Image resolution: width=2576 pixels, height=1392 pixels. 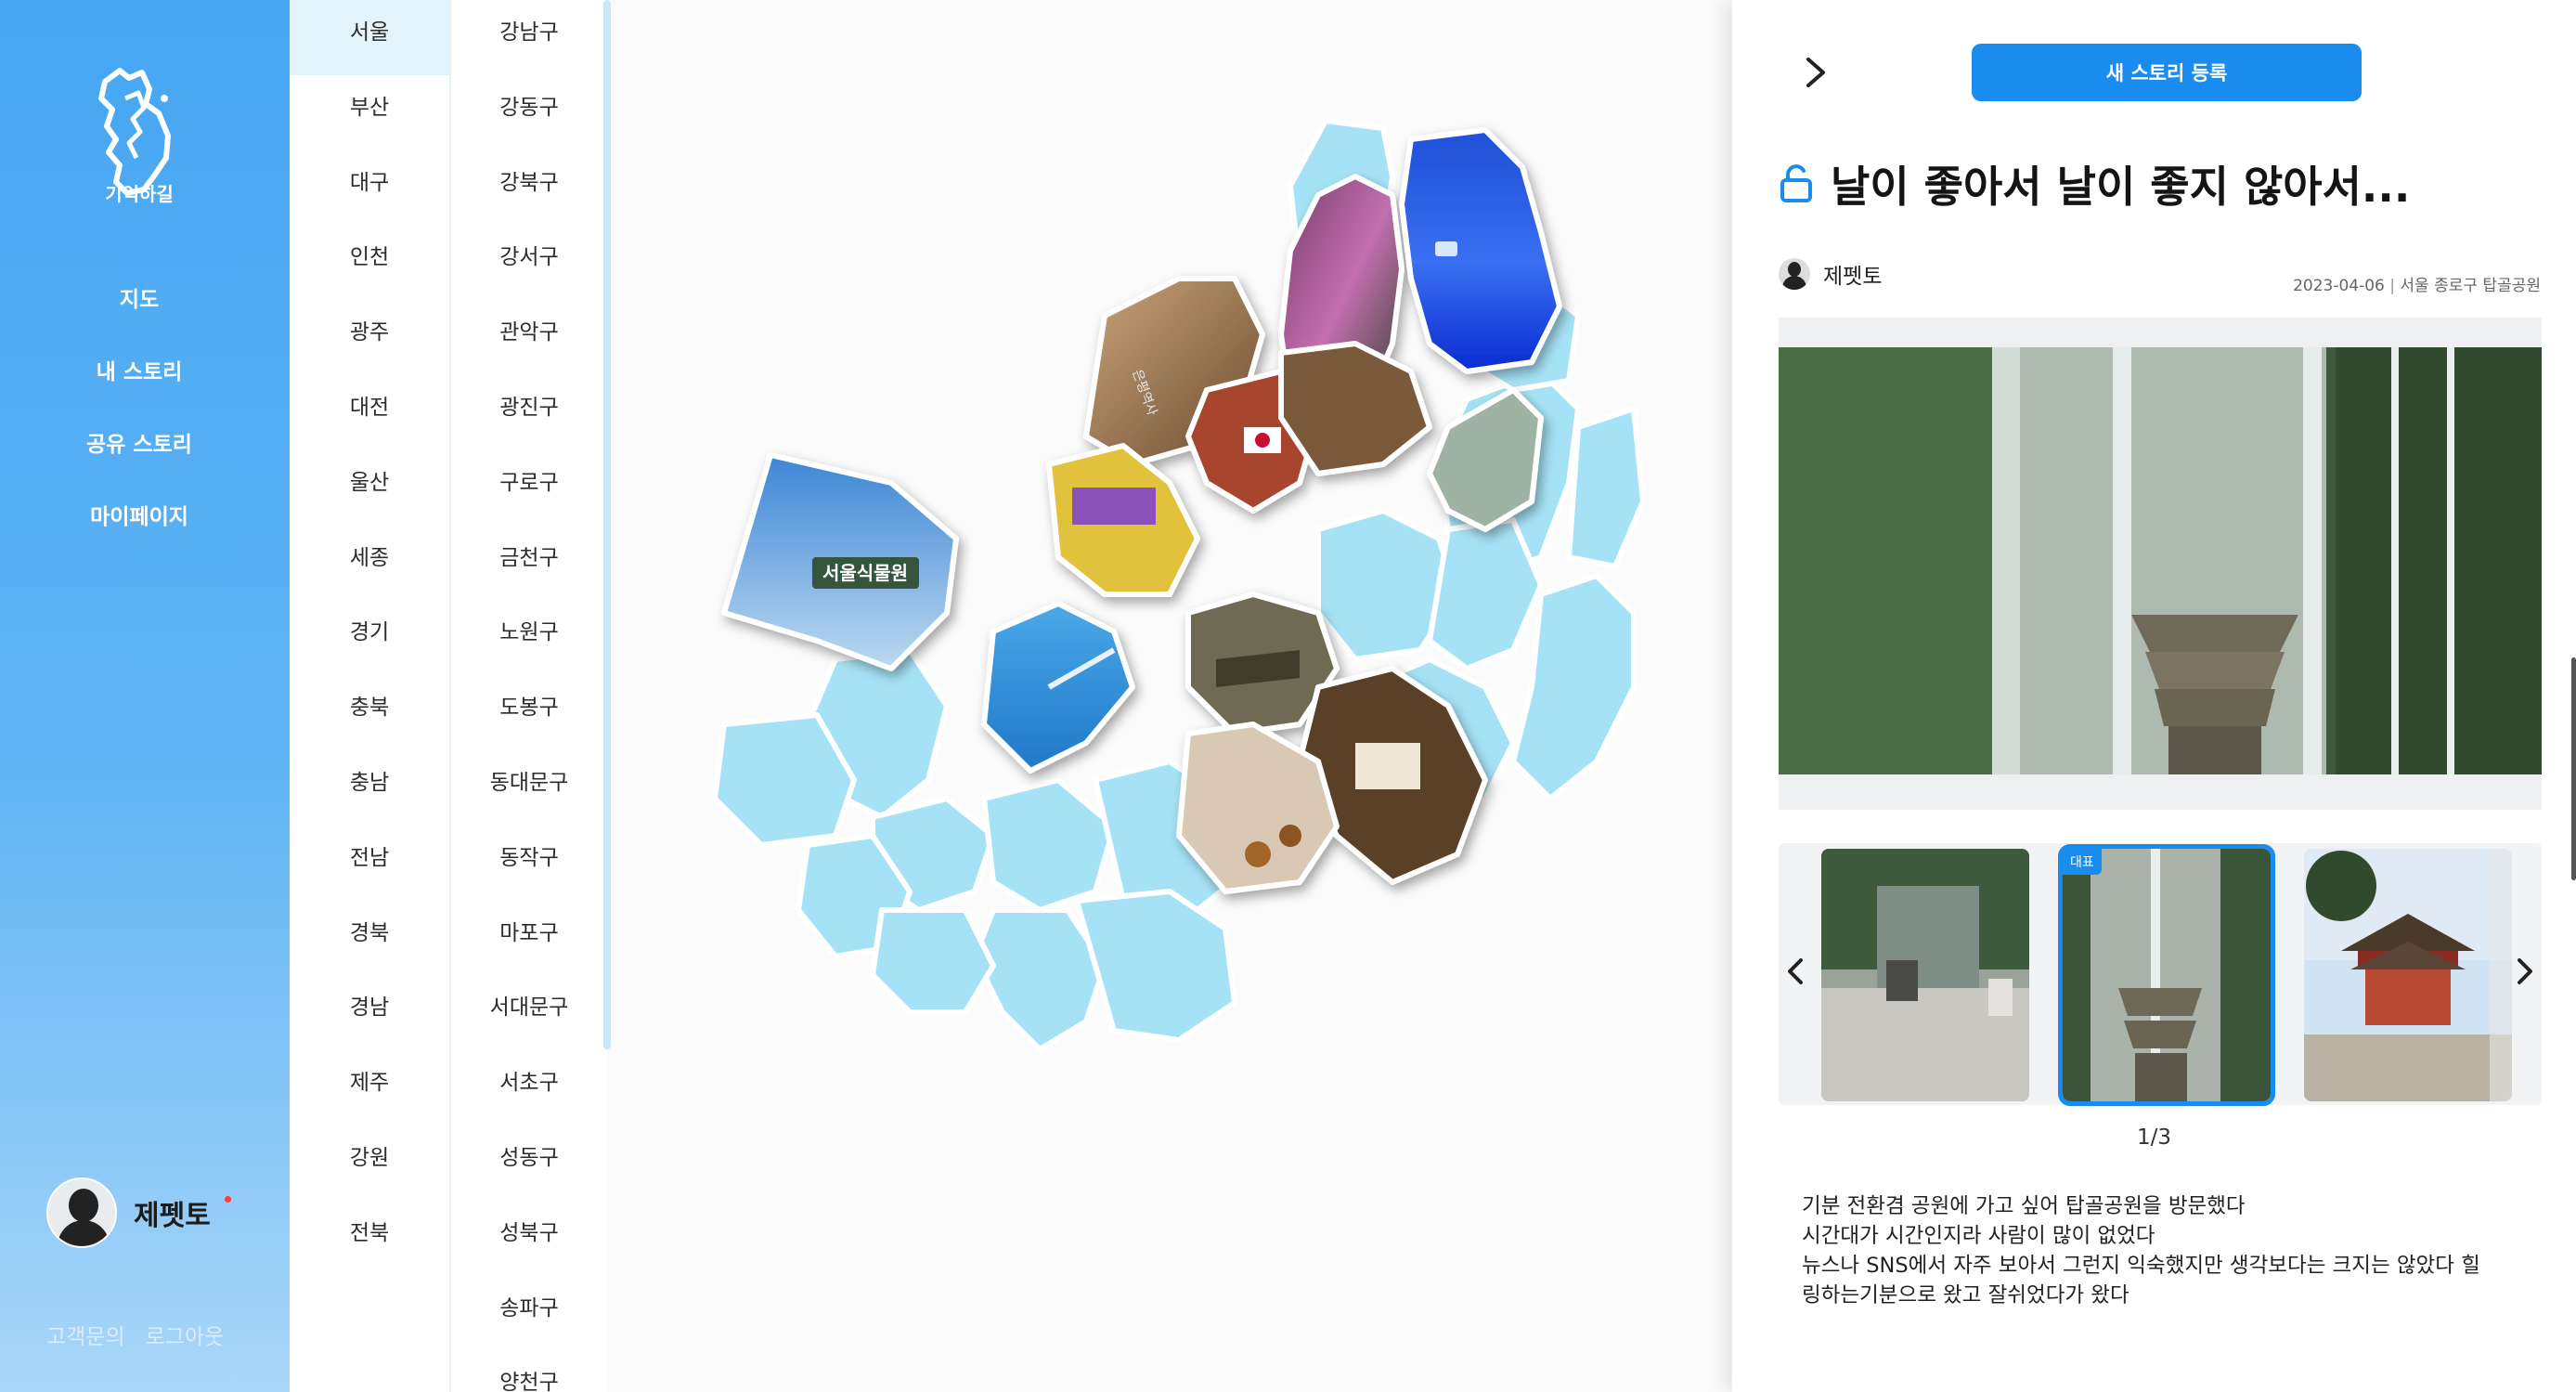 What do you see at coordinates (529, 1371) in the screenshot?
I see `district-item: 양천구` at bounding box center [529, 1371].